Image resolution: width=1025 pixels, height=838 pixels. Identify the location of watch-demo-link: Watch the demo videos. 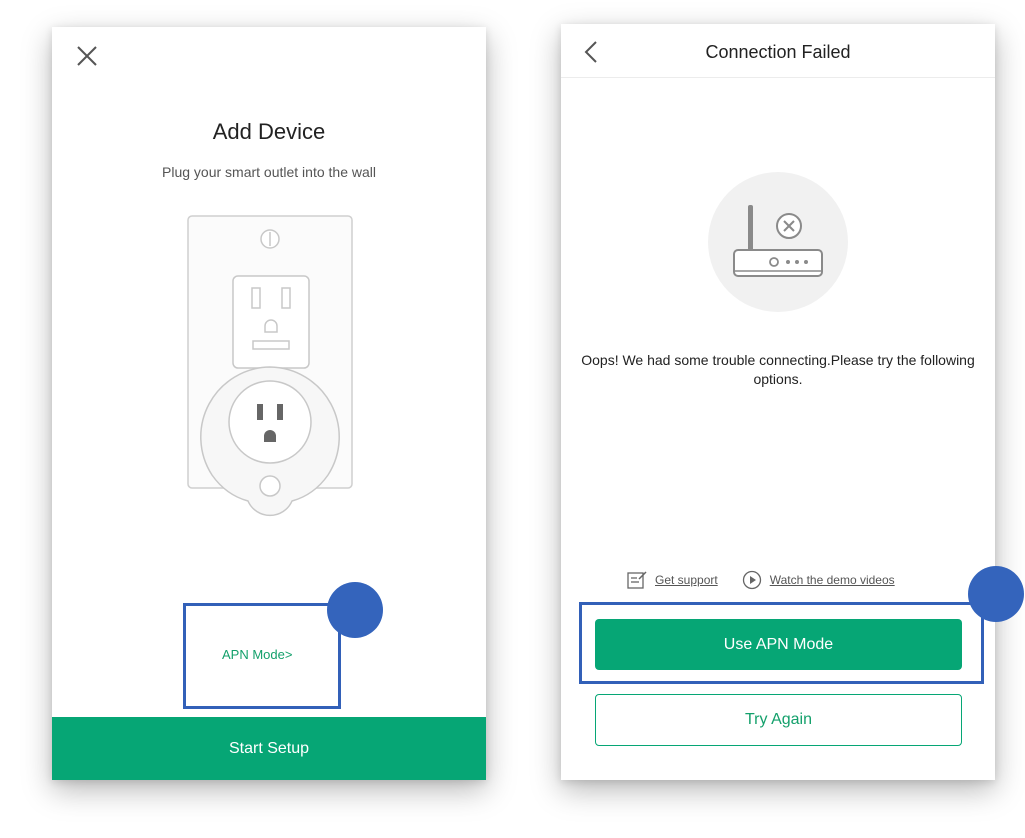
(818, 580).